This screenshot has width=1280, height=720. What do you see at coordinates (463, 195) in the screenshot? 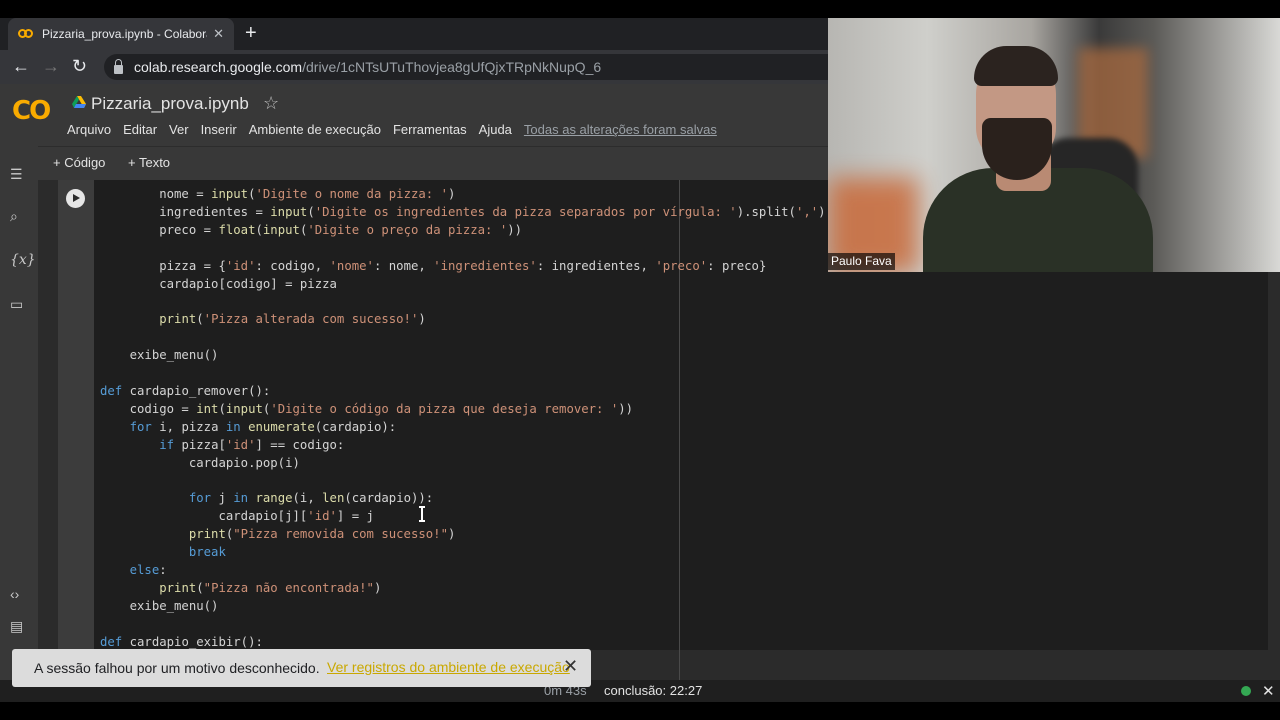
I see `code-line: nome = input('Digite o nome da pizza: ')` at bounding box center [463, 195].